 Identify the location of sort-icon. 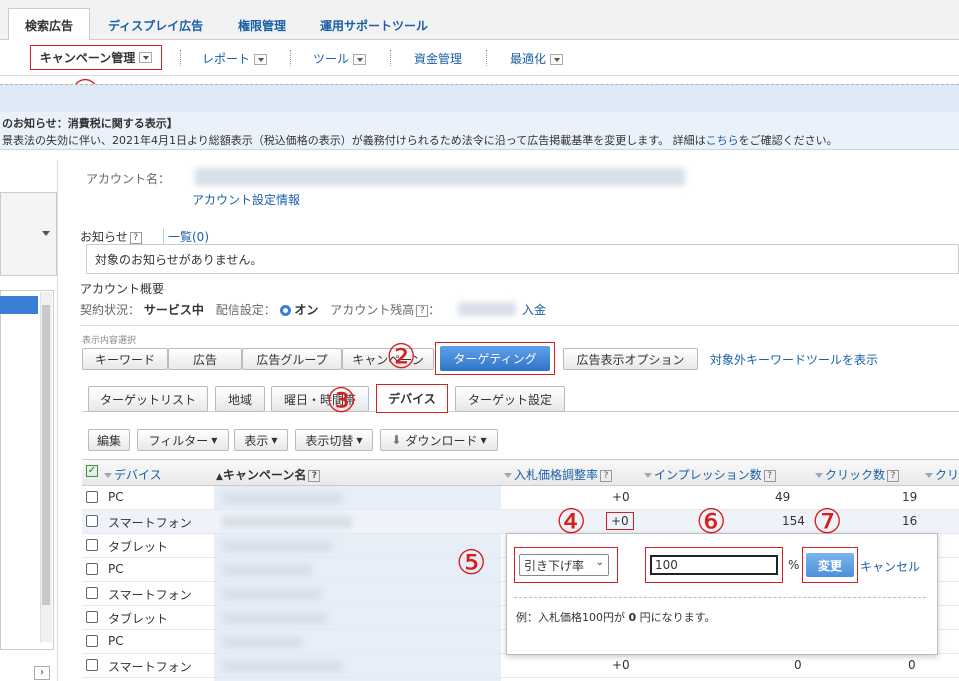
(508, 475).